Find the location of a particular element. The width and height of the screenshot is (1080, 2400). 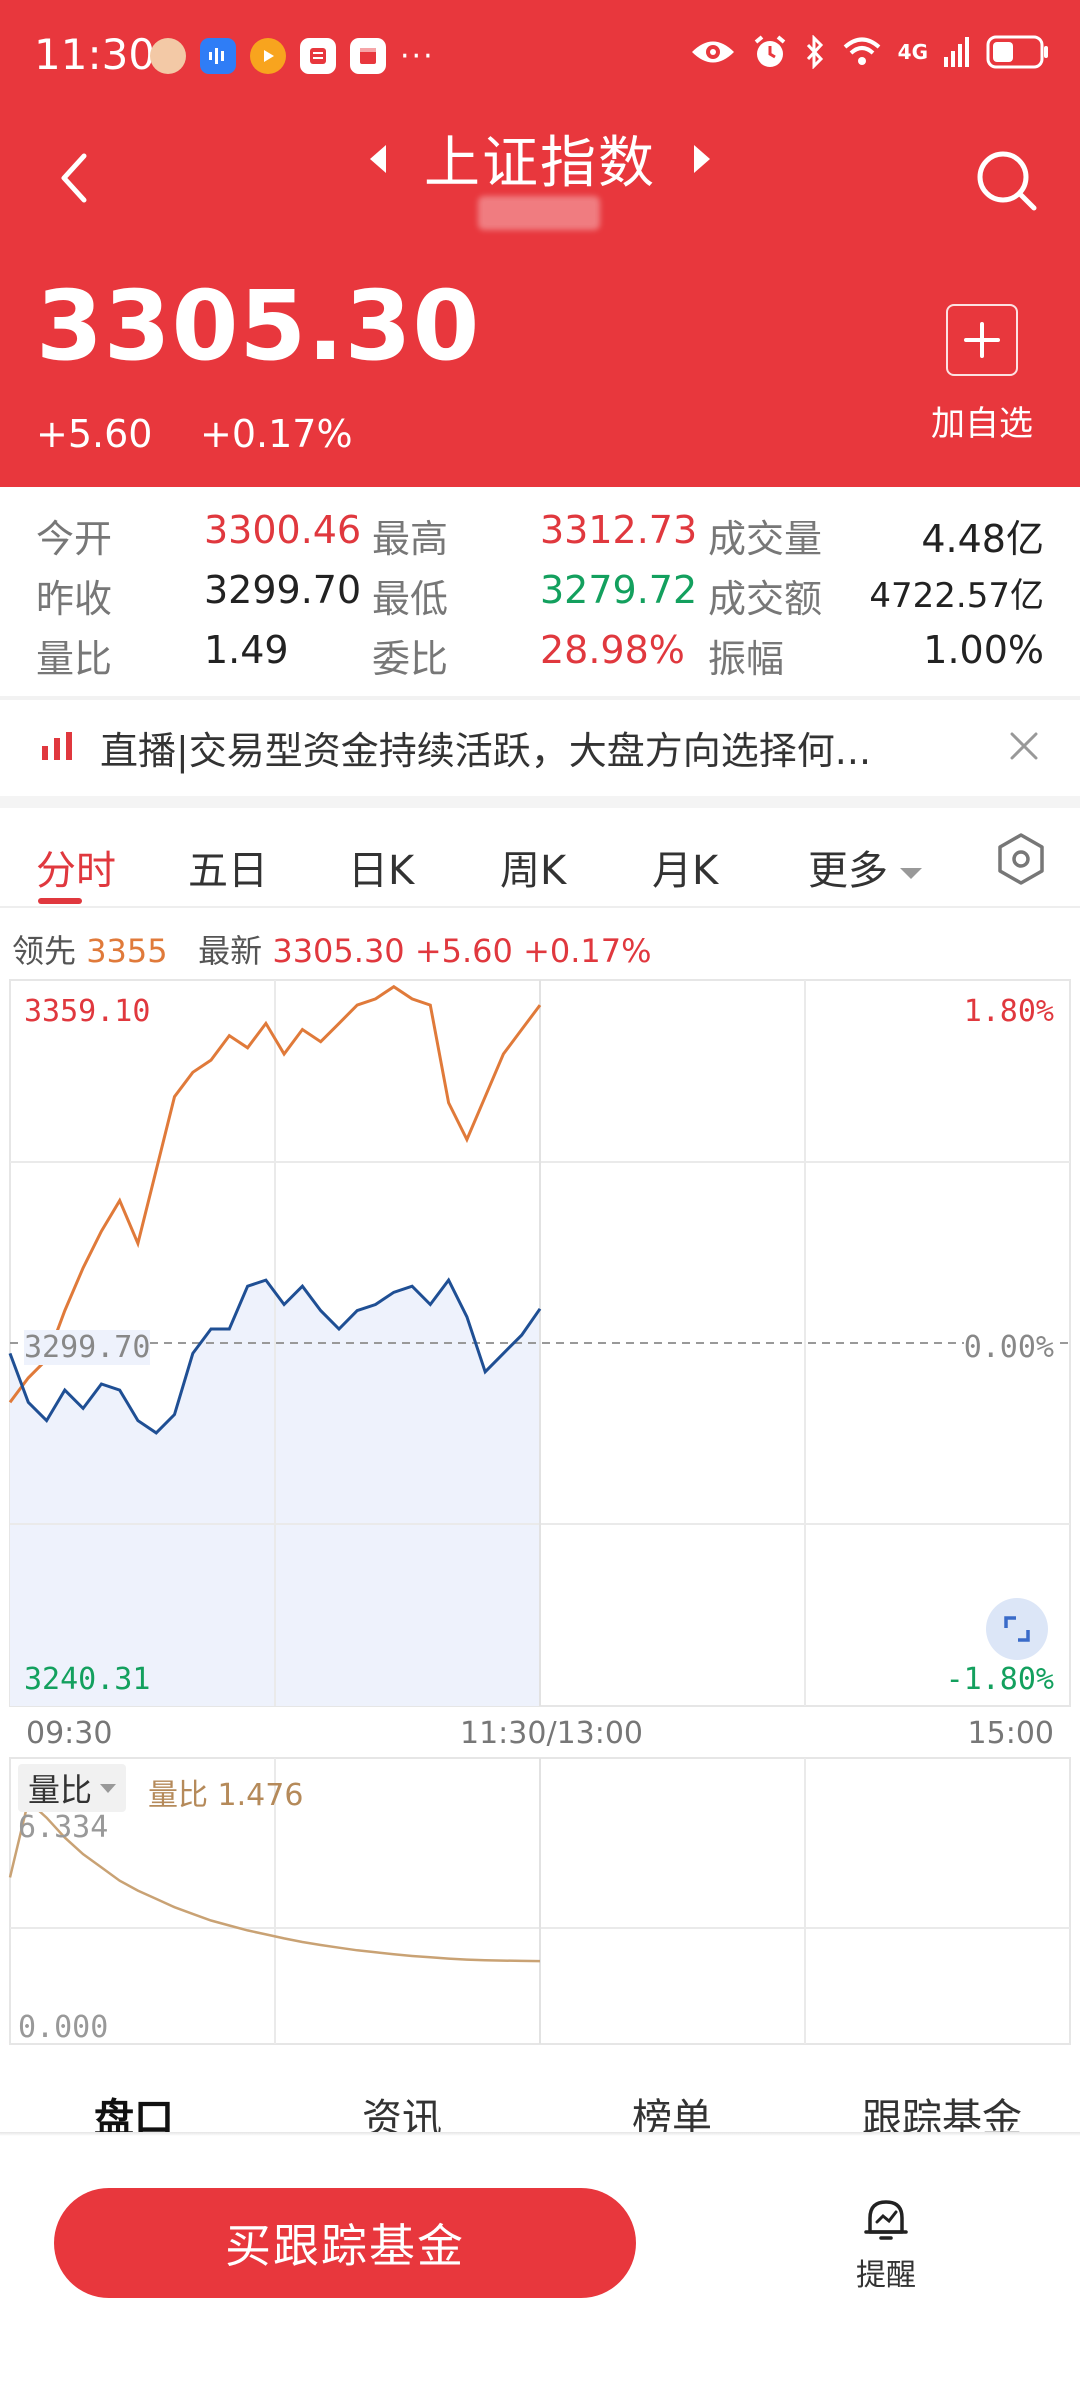

quote-label: 量比 is located at coordinates (74, 659).